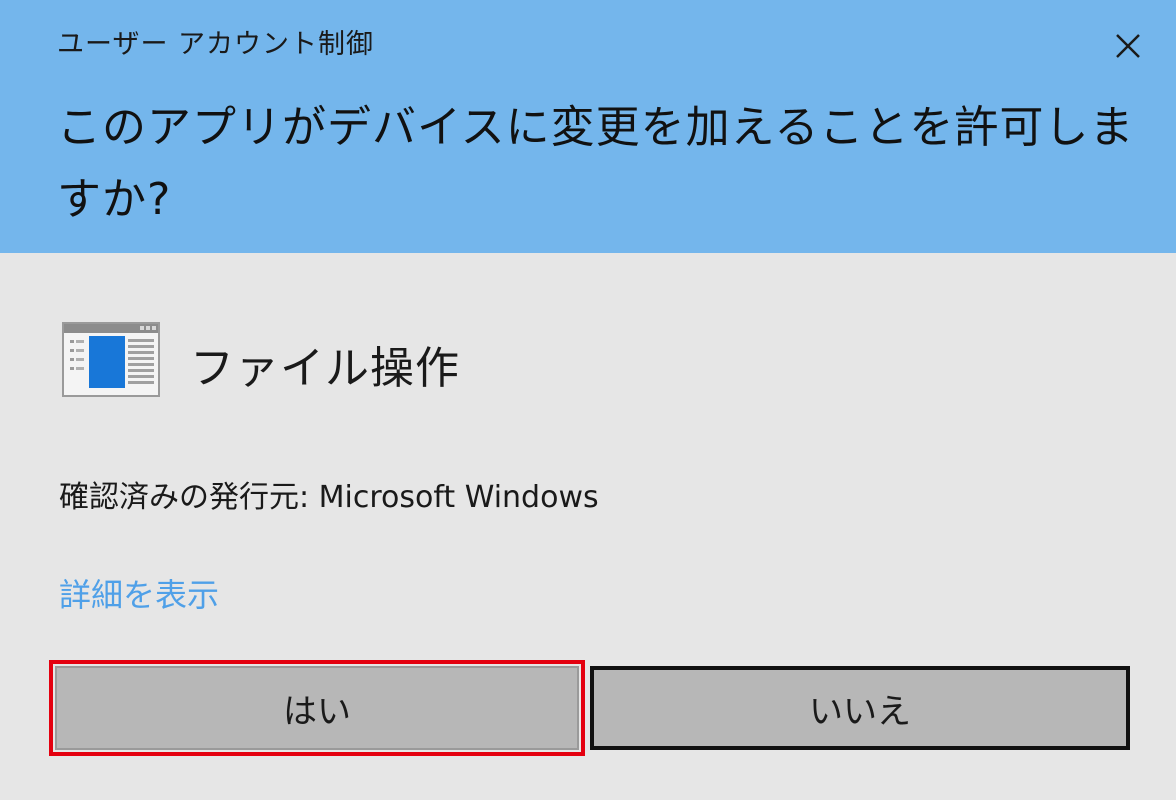 The height and width of the screenshot is (800, 1176). I want to click on yes-button: はい, so click(317, 708).